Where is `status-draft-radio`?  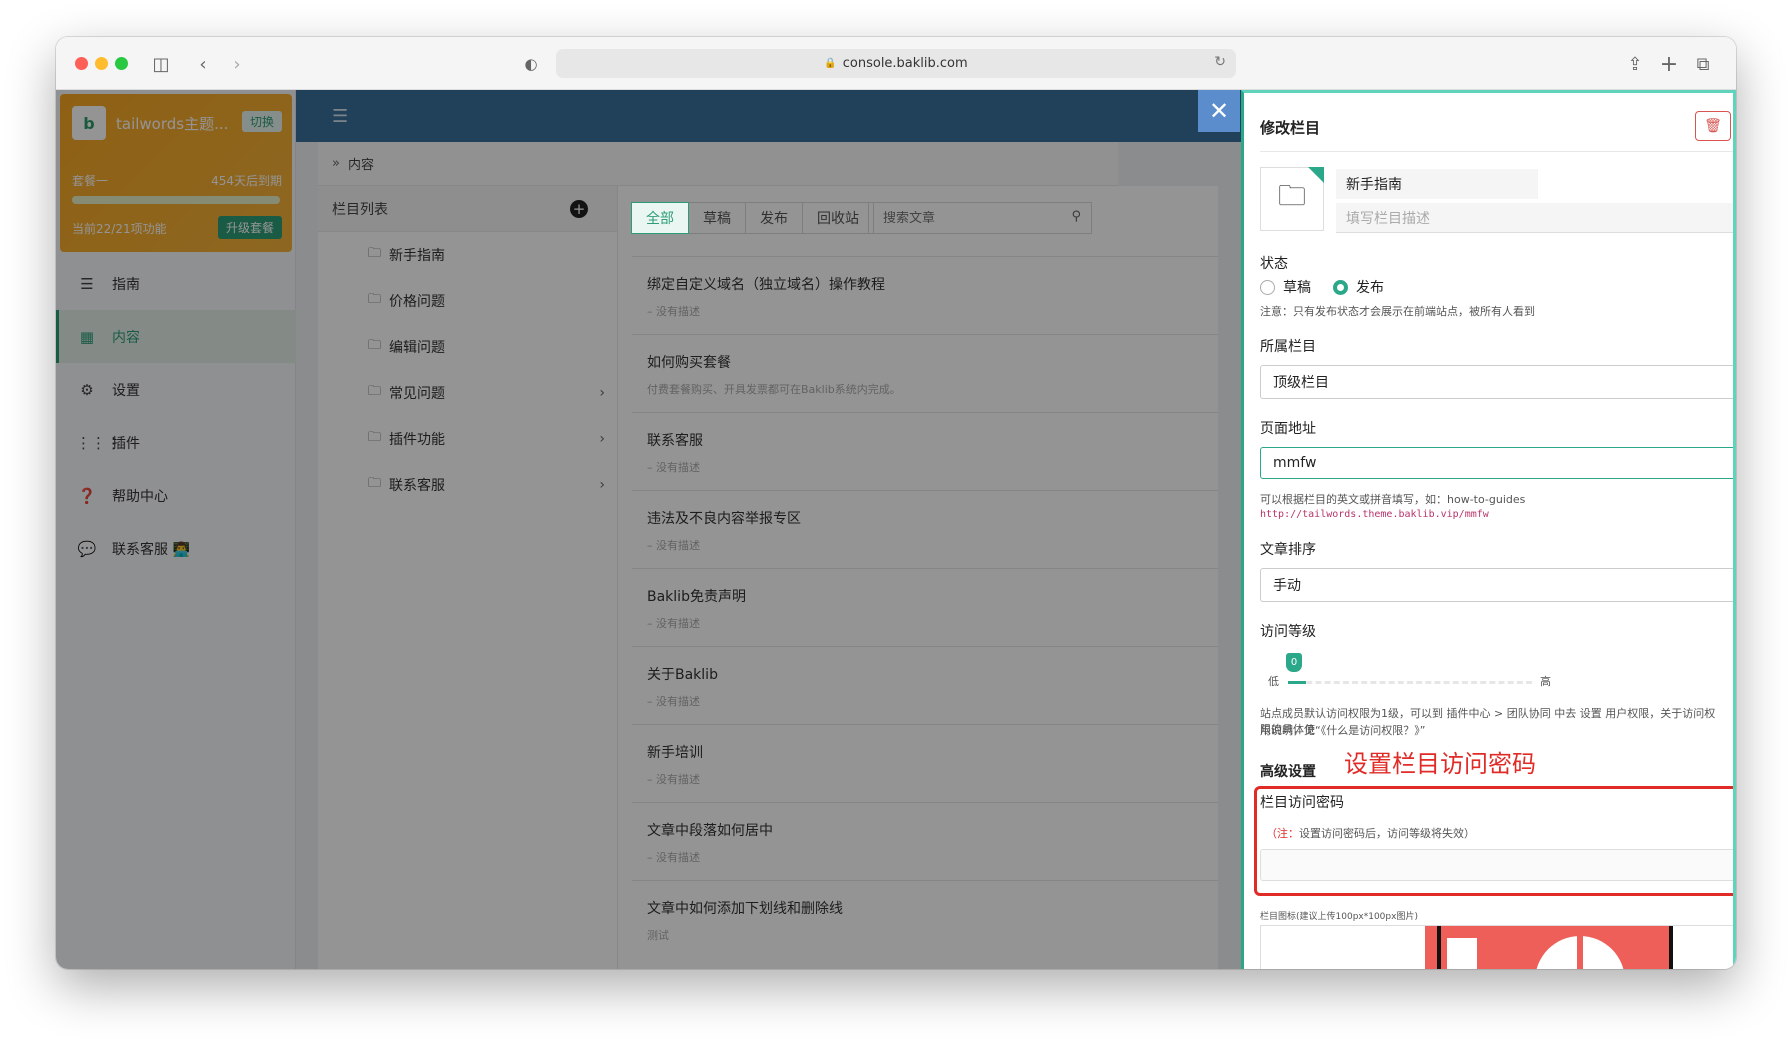 status-draft-radio is located at coordinates (1267, 287).